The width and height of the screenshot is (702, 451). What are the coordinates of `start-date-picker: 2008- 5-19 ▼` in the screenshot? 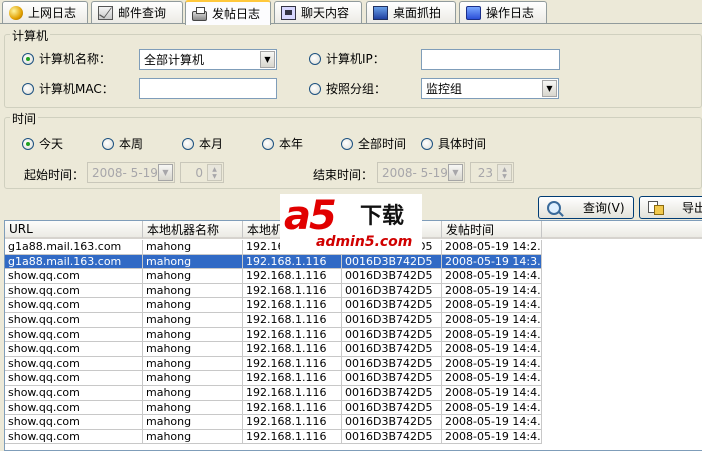 It's located at (131, 172).